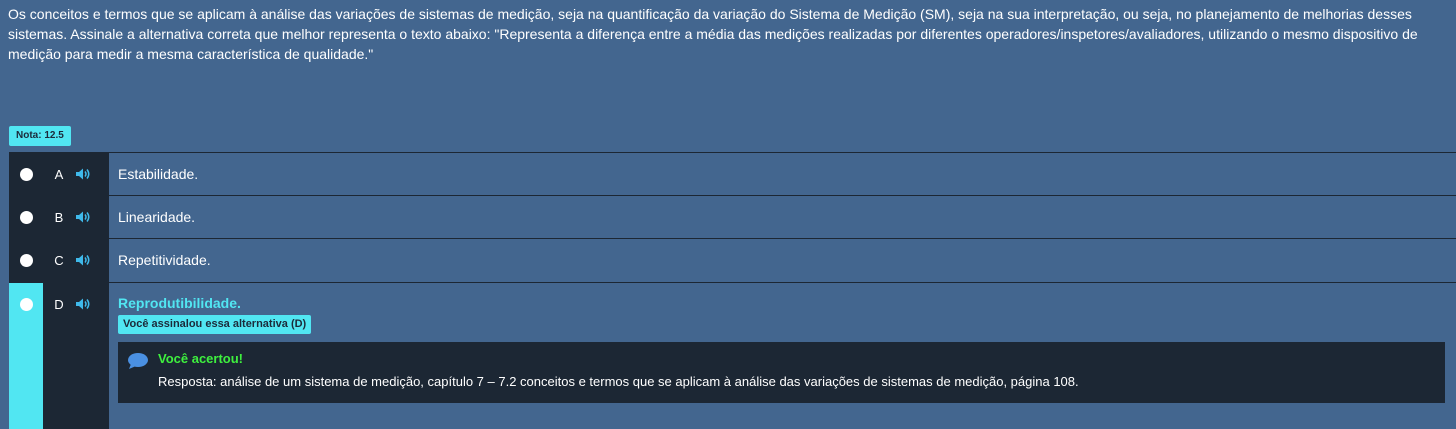 Image resolution: width=1456 pixels, height=429 pixels. What do you see at coordinates (215, 324) in the screenshot?
I see `selected-answer-badge: Você assinalou essa alternativa (D)` at bounding box center [215, 324].